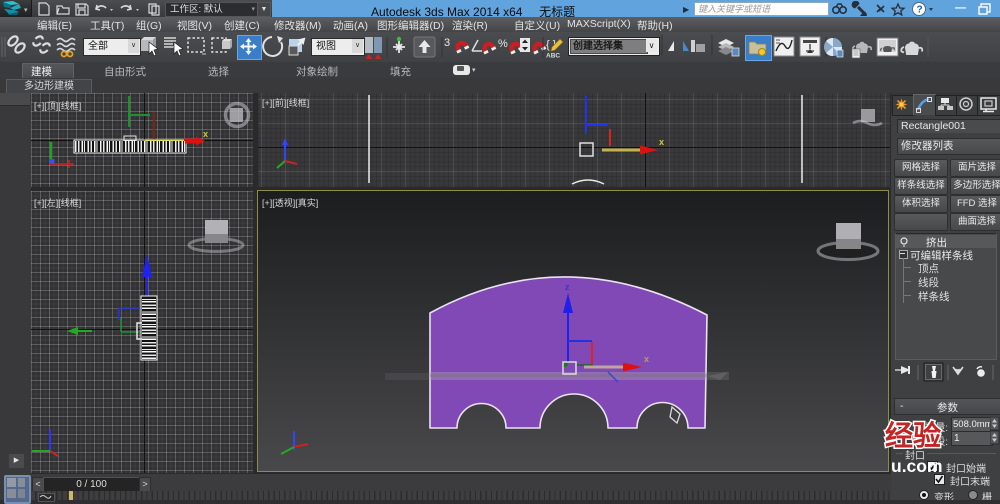 The image size is (1000, 504). What do you see at coordinates (567, 287) in the screenshot?
I see `svg-text: z` at bounding box center [567, 287].